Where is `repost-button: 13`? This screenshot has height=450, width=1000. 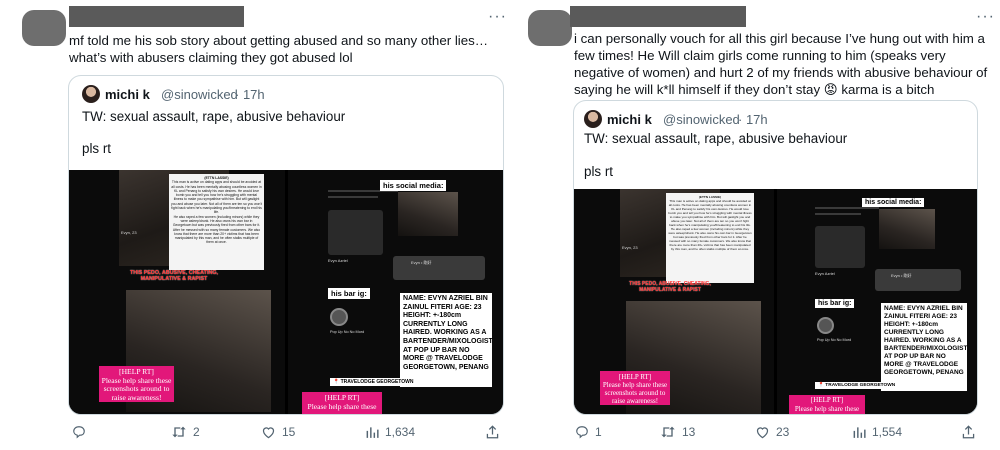
repost-button: 13 is located at coordinates (677, 432).